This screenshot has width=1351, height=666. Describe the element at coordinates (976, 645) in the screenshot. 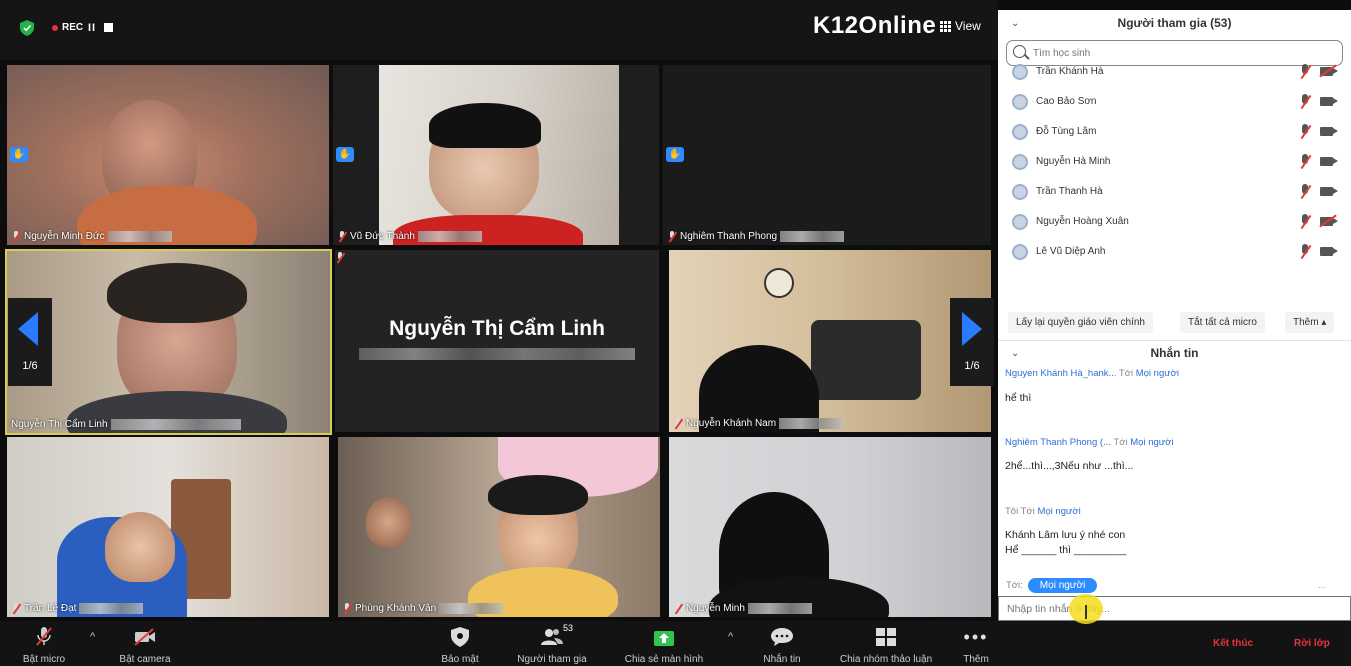

I see `more-button: ••• Thêm` at that location.